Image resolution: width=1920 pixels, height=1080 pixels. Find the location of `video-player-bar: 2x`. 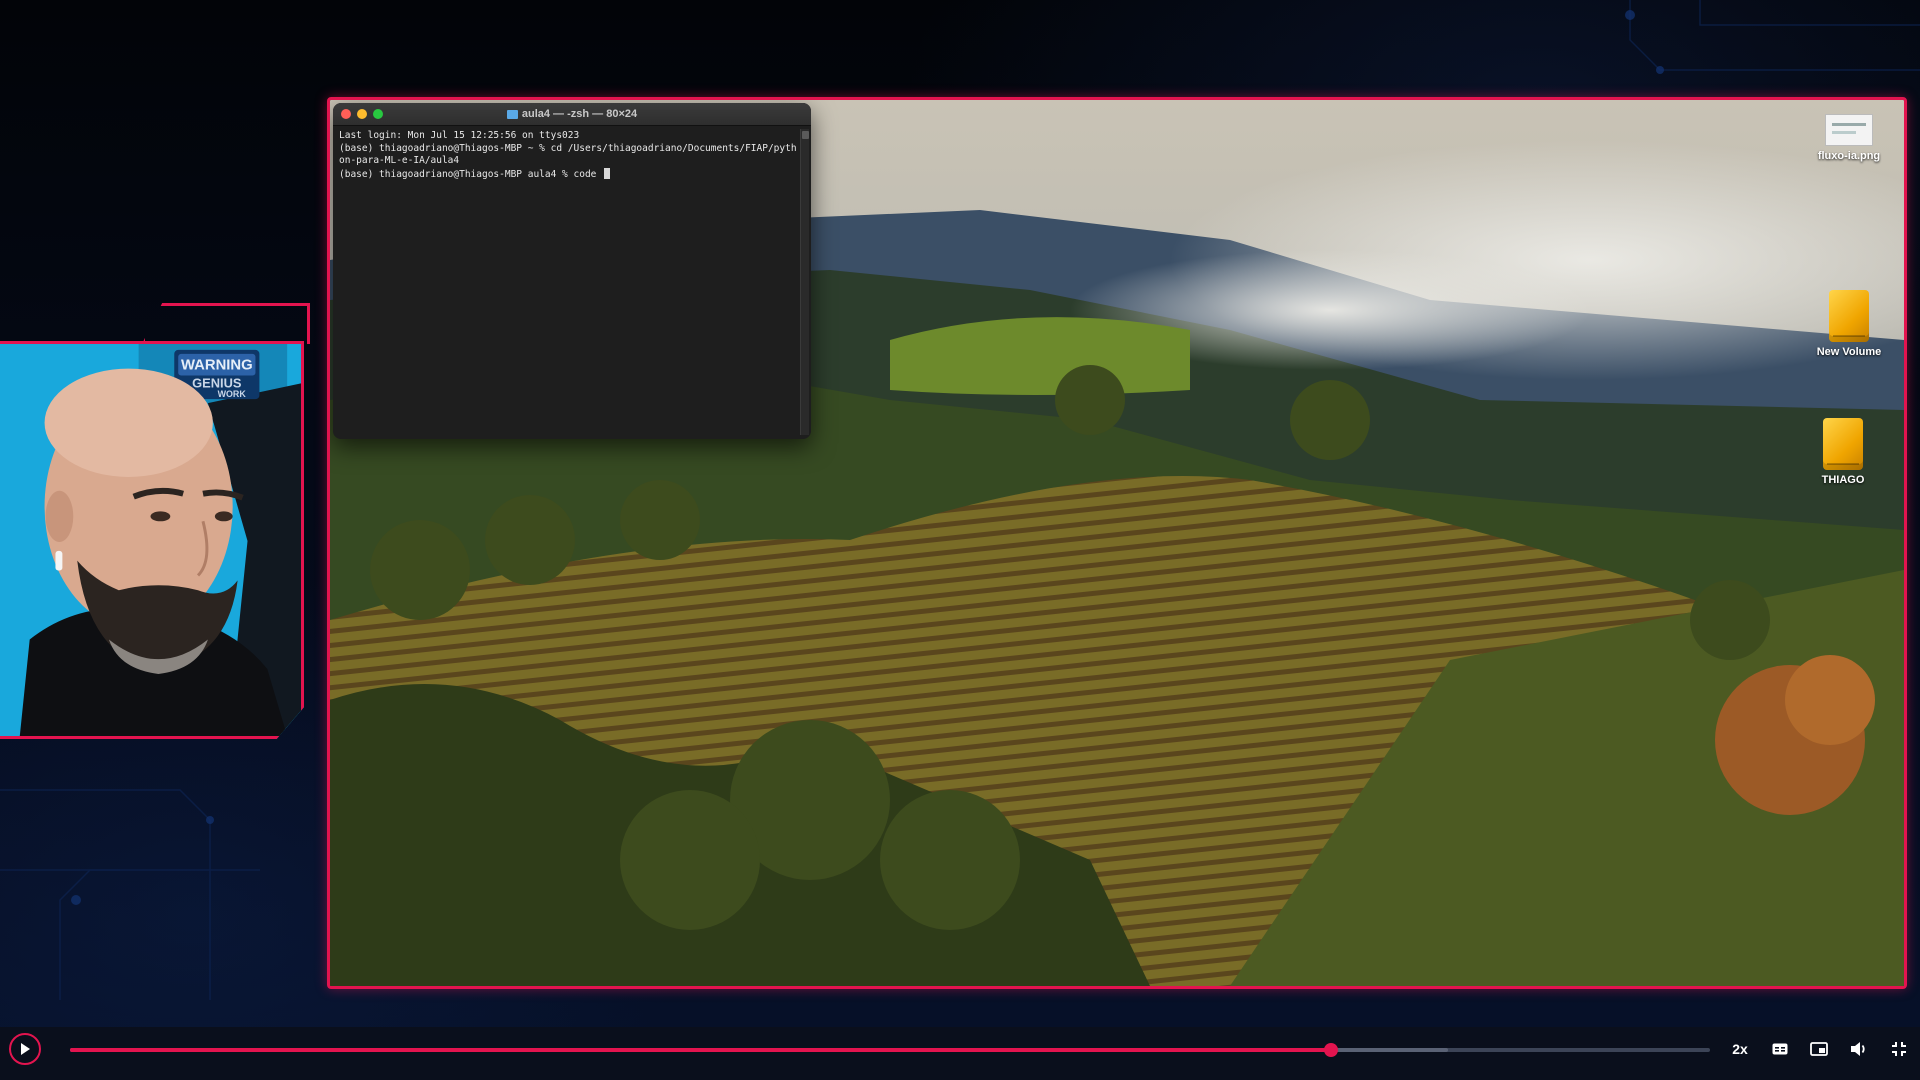

video-player-bar: 2x is located at coordinates (960, 1053).